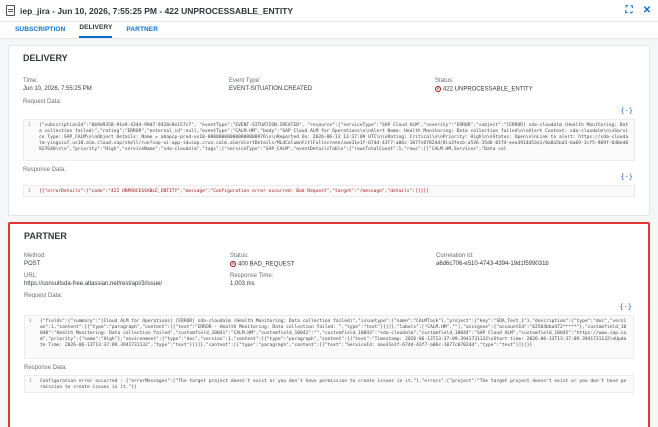 This screenshot has height=427, width=658. Describe the element at coordinates (329, 30) in the screenshot. I see `tab-bar: SUBSCRIPTION DELIVERY PARTNER` at that location.